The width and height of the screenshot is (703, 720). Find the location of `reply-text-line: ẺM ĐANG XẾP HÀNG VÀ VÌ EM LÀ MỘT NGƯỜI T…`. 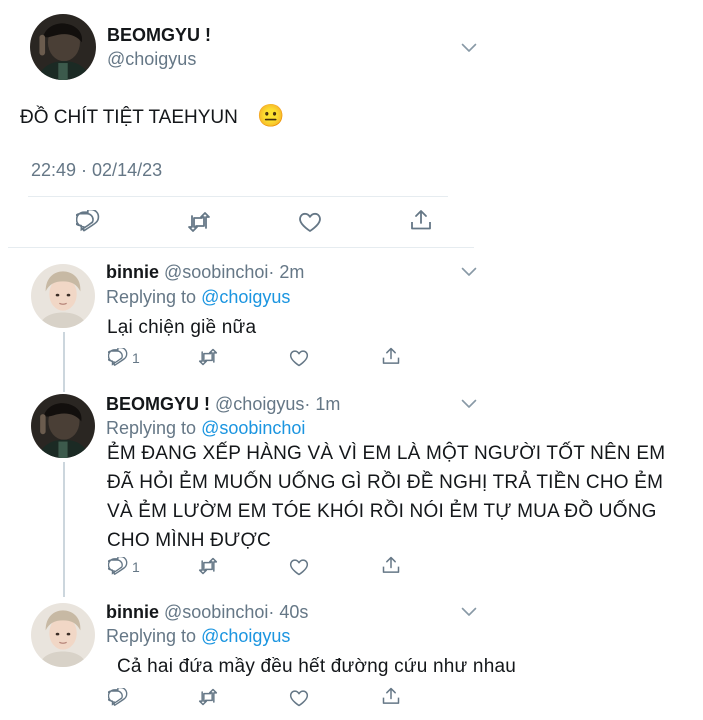

reply-text-line: ẺM ĐANG XẾP HÀNG VÀ VÌ EM LÀ MỘT NGƯỜI T… is located at coordinates (386, 453).